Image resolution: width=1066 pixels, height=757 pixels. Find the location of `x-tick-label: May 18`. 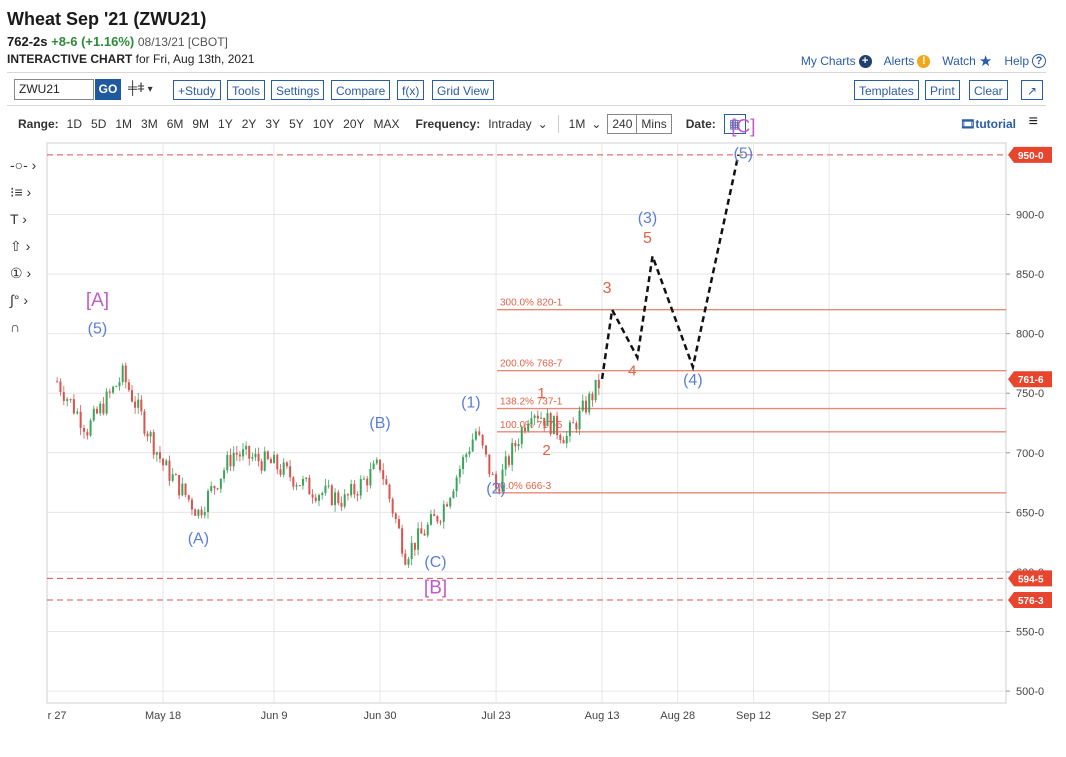

x-tick-label: May 18 is located at coordinates (163, 716).